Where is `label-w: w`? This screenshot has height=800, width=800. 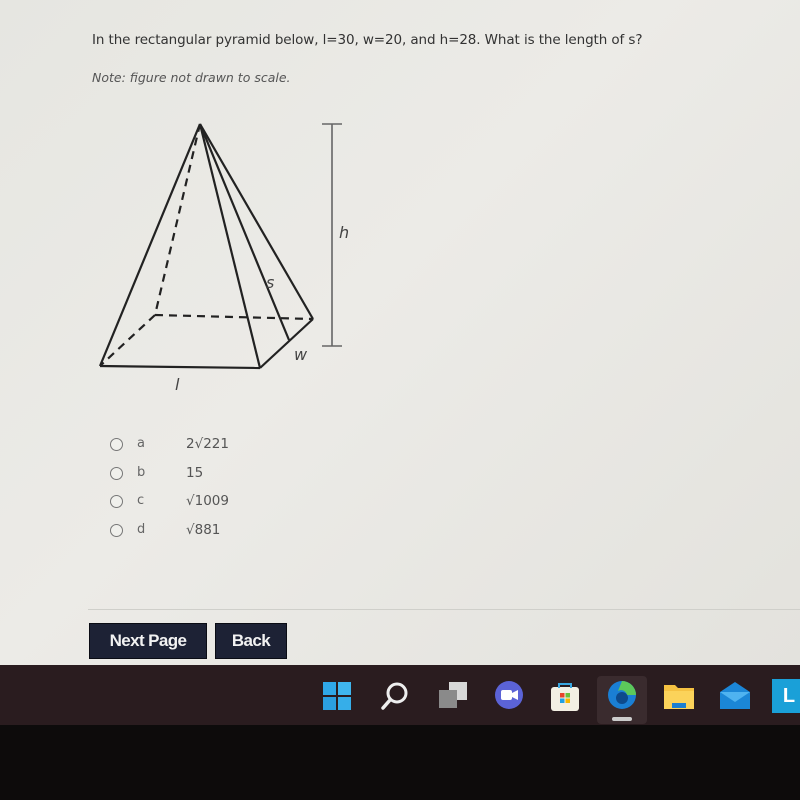
label-w: w is located at coordinates (301, 354).